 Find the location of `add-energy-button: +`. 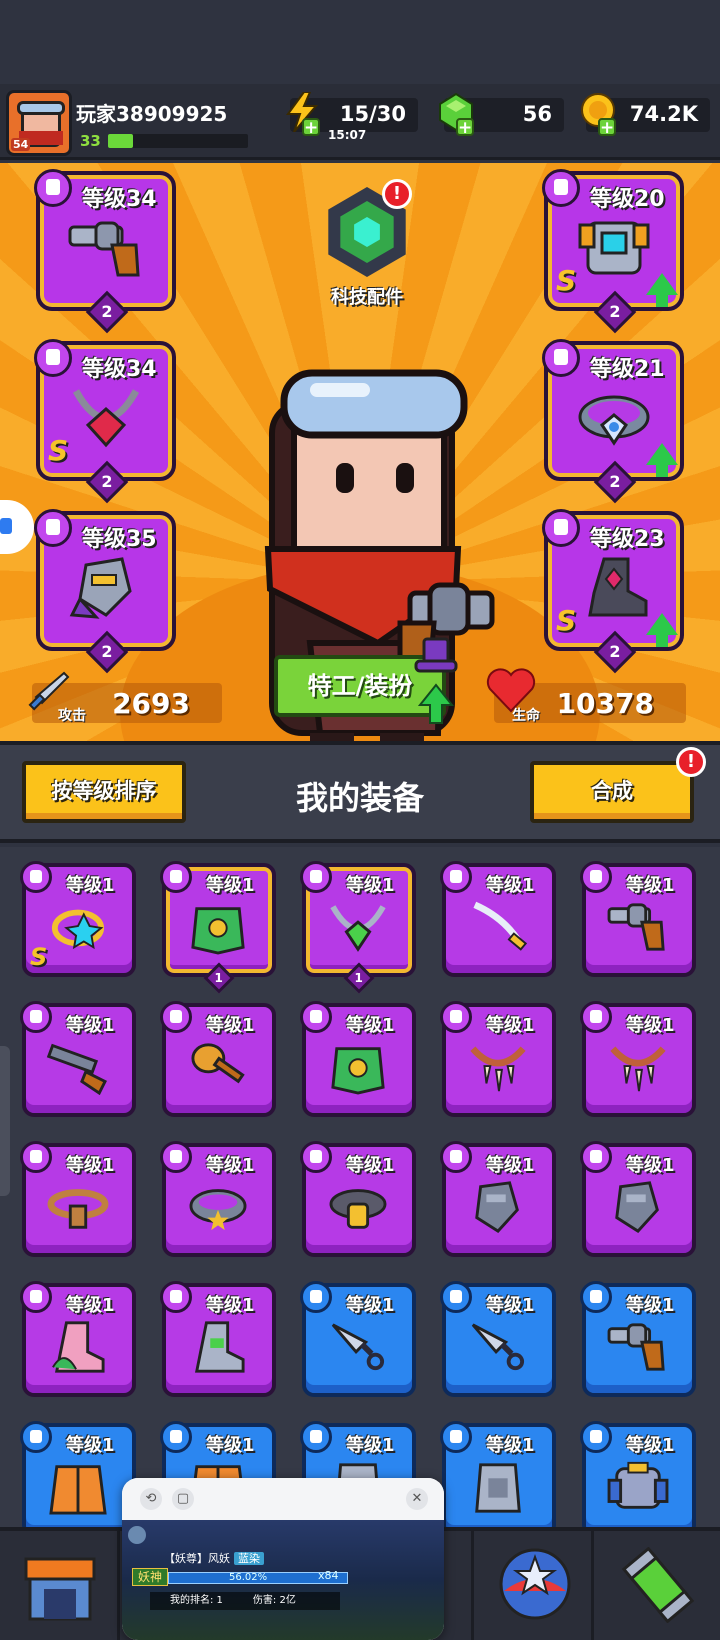

add-energy-button: + is located at coordinates (311, 127).